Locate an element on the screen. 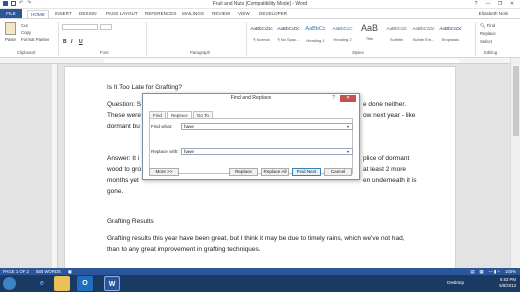  style-name: Title is located at coordinates (369, 38).